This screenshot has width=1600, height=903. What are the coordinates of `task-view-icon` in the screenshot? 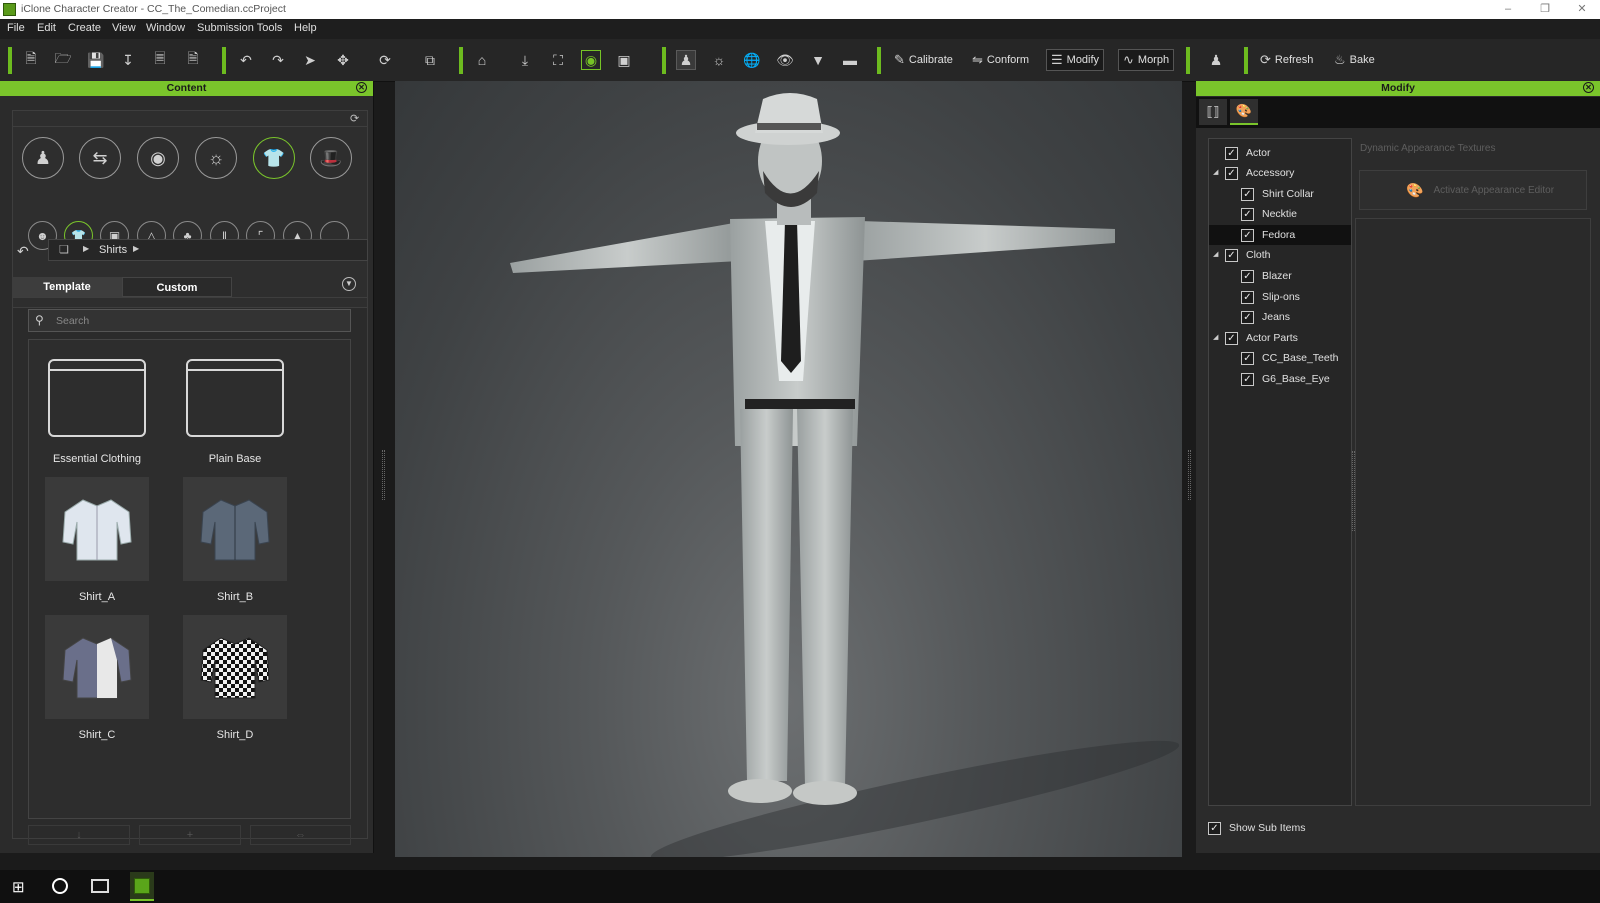 It's located at (100, 886).